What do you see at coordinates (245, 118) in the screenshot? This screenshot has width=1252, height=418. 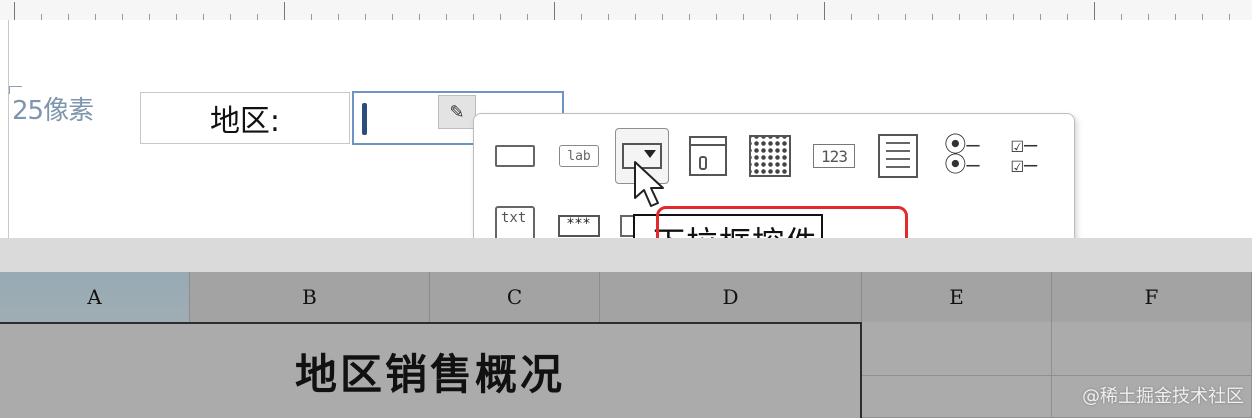 I see `region-label-cell: 地区:` at bounding box center [245, 118].